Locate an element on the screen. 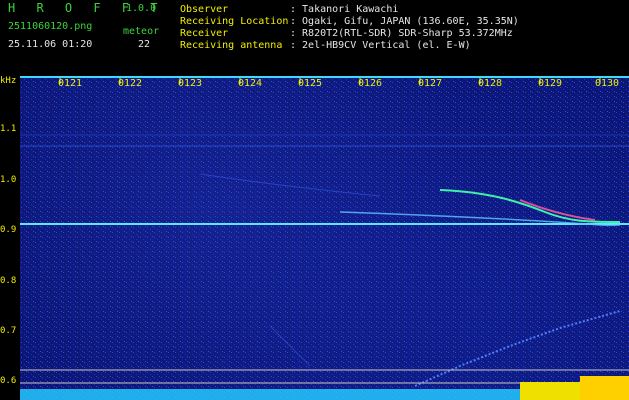 The image size is (629, 400). x-tick-label: 0130 is located at coordinates (607, 83).